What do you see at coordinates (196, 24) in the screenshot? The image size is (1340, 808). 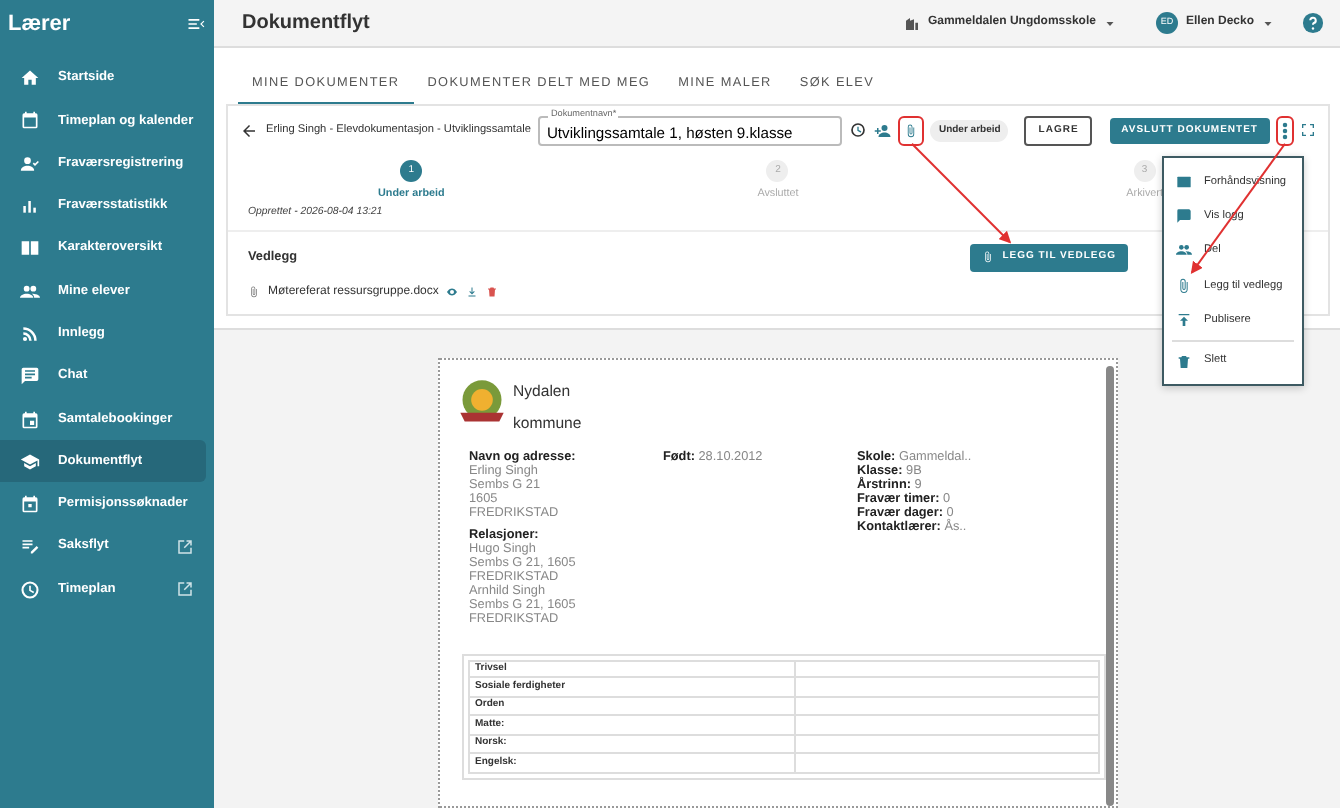 I see `collapse-menu-icon` at bounding box center [196, 24].